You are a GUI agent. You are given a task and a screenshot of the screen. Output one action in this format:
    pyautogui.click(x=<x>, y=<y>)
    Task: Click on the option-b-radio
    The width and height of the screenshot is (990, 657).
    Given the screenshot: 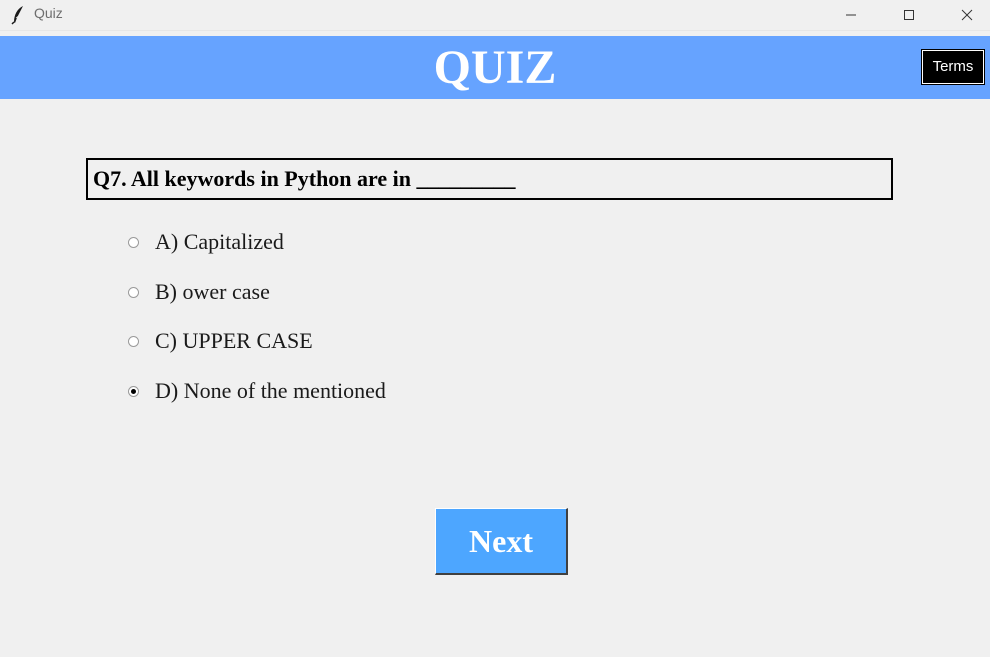 What is the action you would take?
    pyautogui.click(x=133, y=292)
    